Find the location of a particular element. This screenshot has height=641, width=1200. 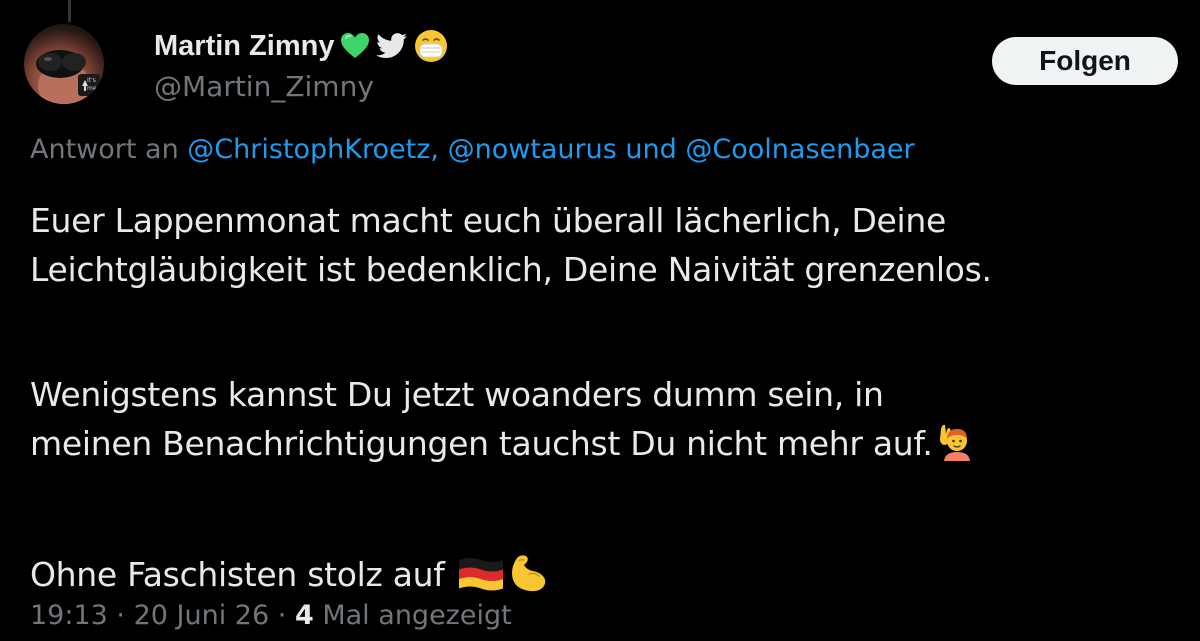

follow-button: Folgen is located at coordinates (1085, 61).